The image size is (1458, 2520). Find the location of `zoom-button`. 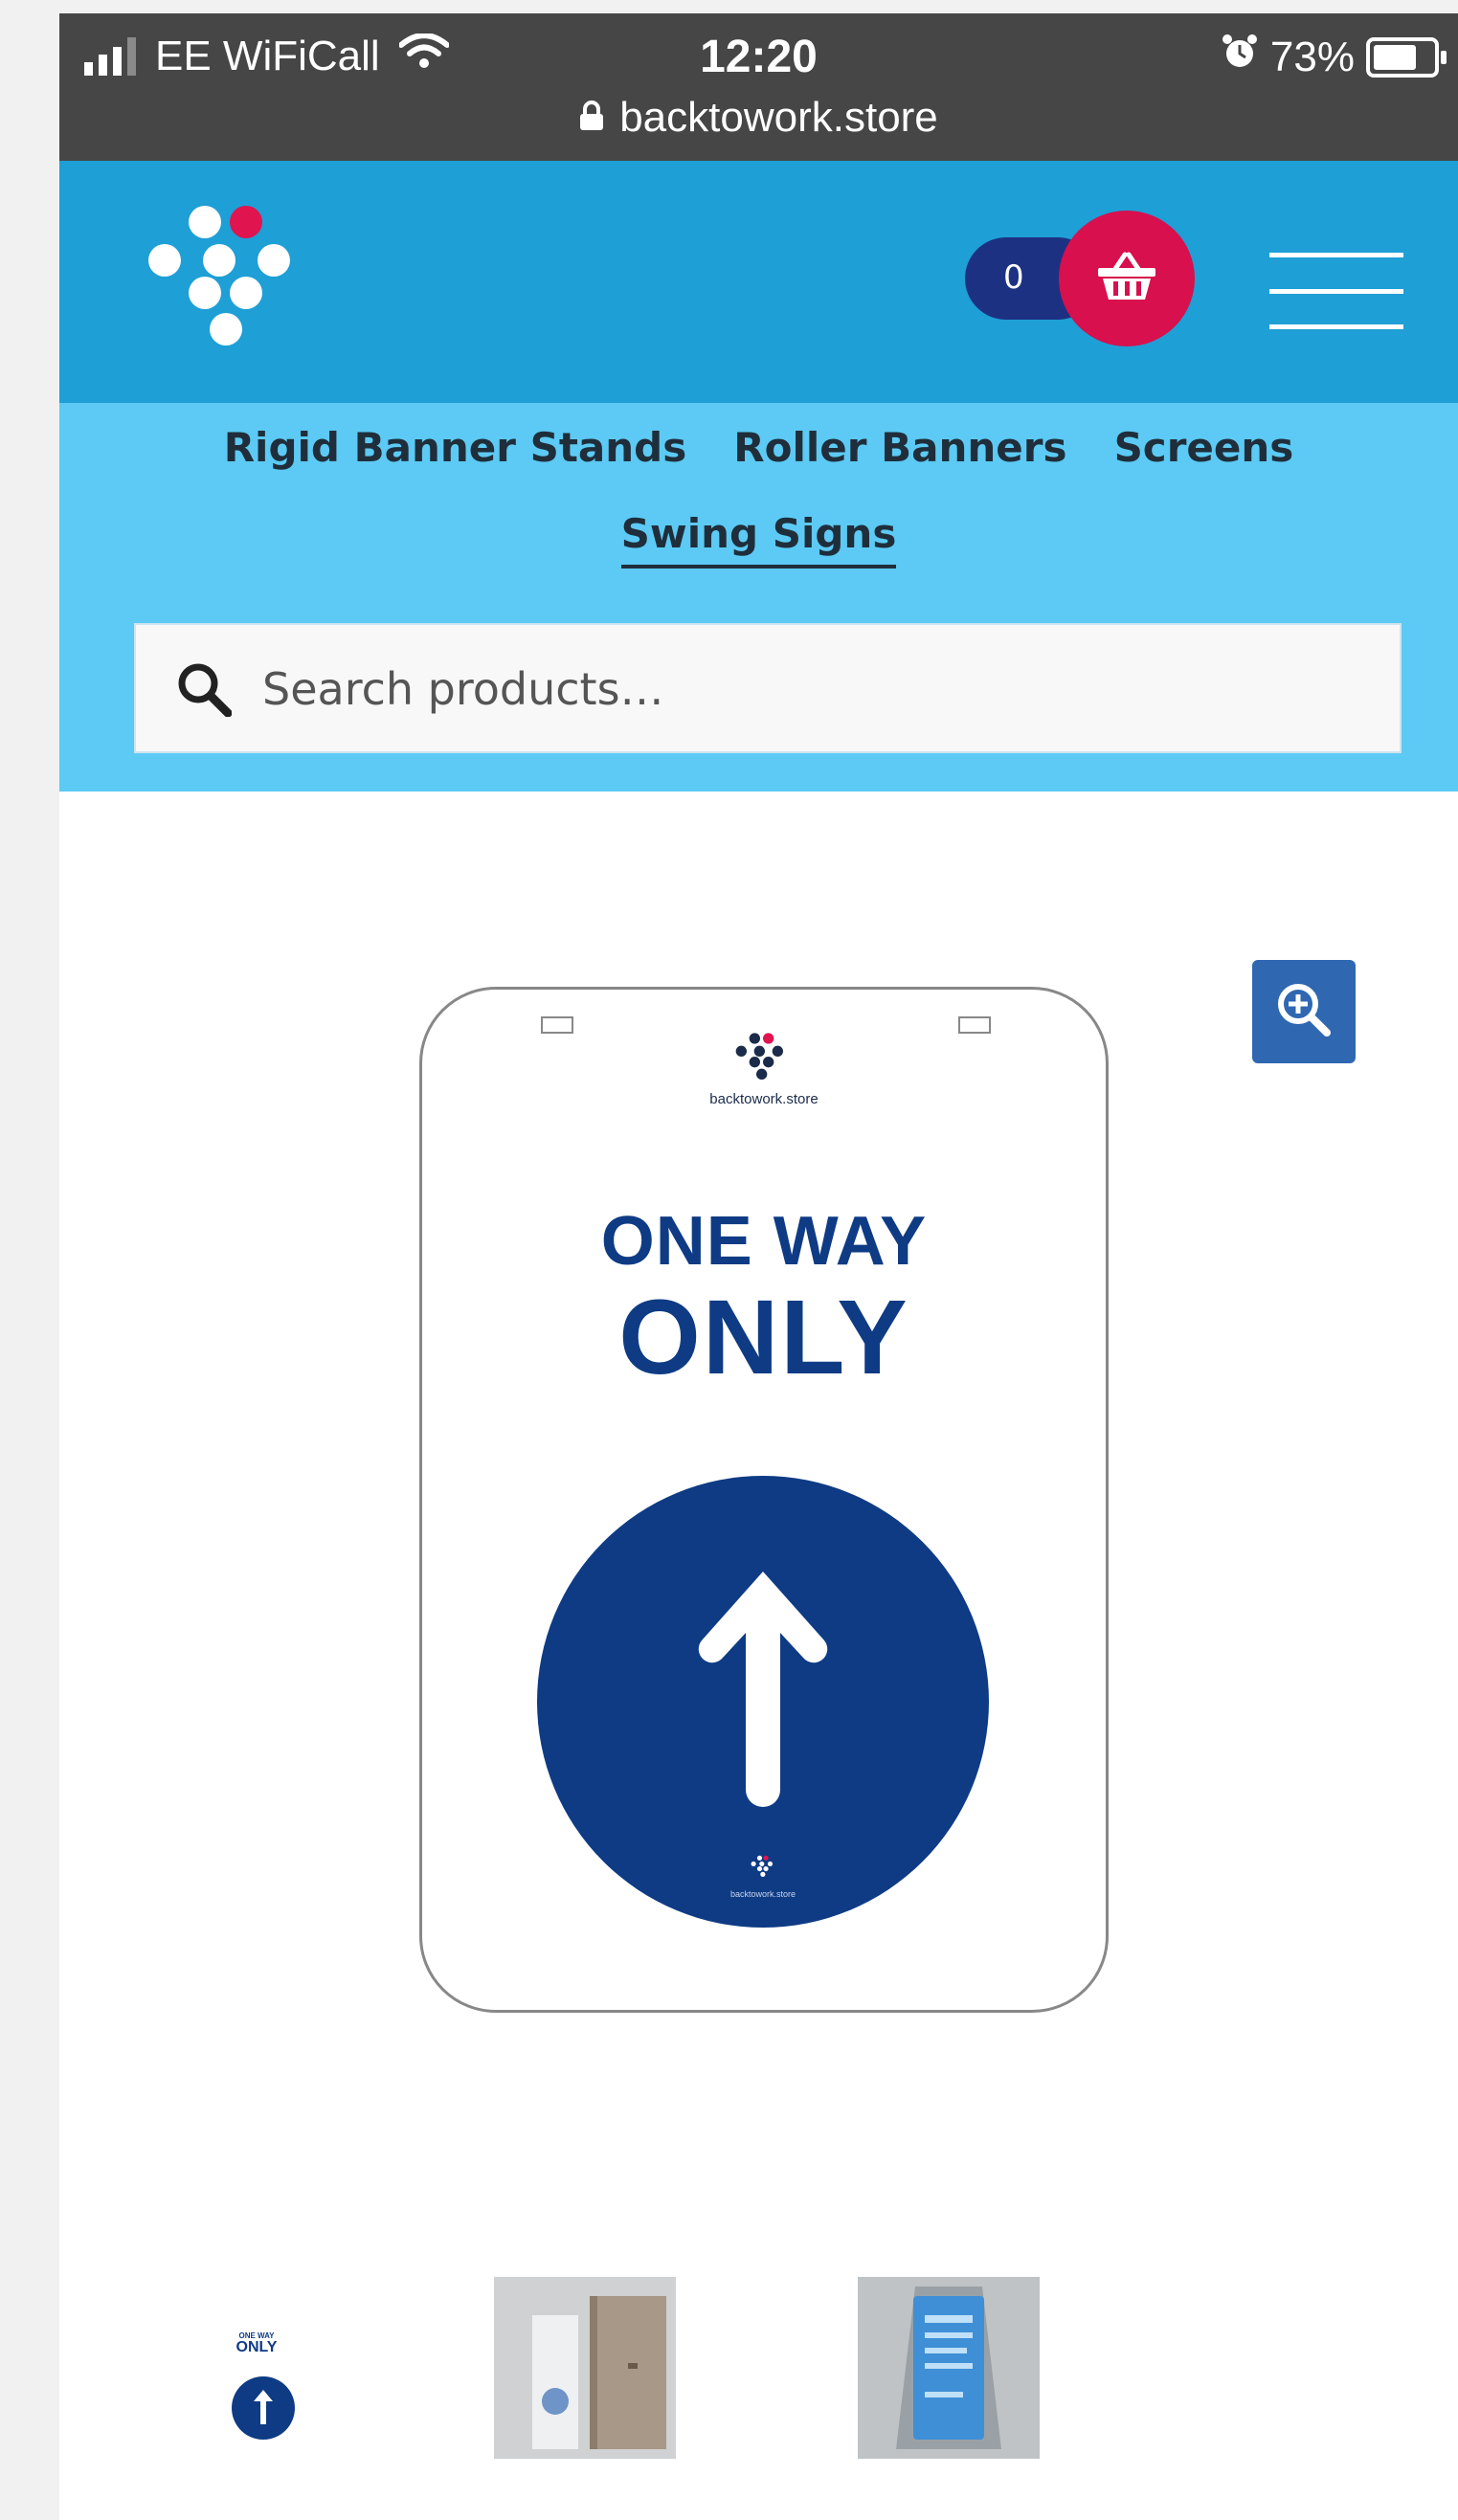

zoom-button is located at coordinates (1304, 1011).